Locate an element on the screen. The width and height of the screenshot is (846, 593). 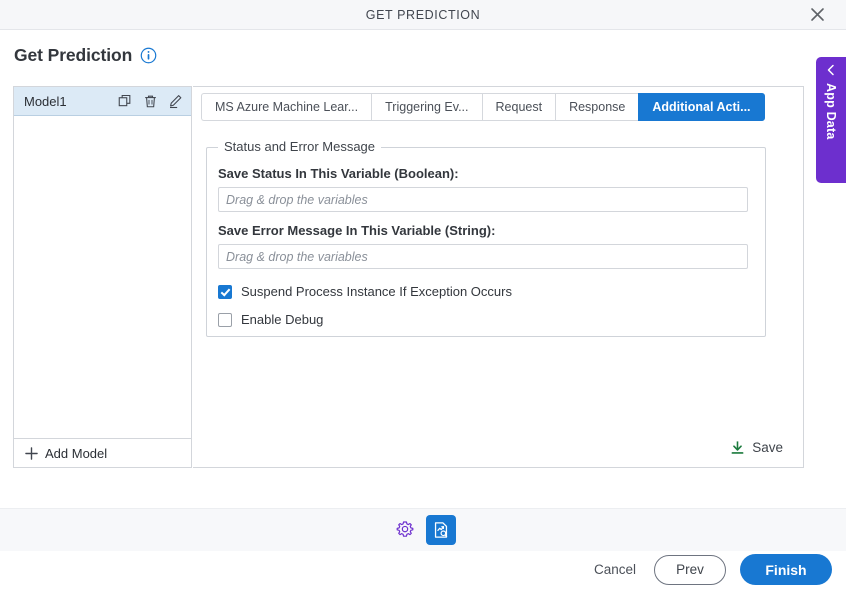
model-list-panel: Model1 Add Model is located at coordinates (102, 277).